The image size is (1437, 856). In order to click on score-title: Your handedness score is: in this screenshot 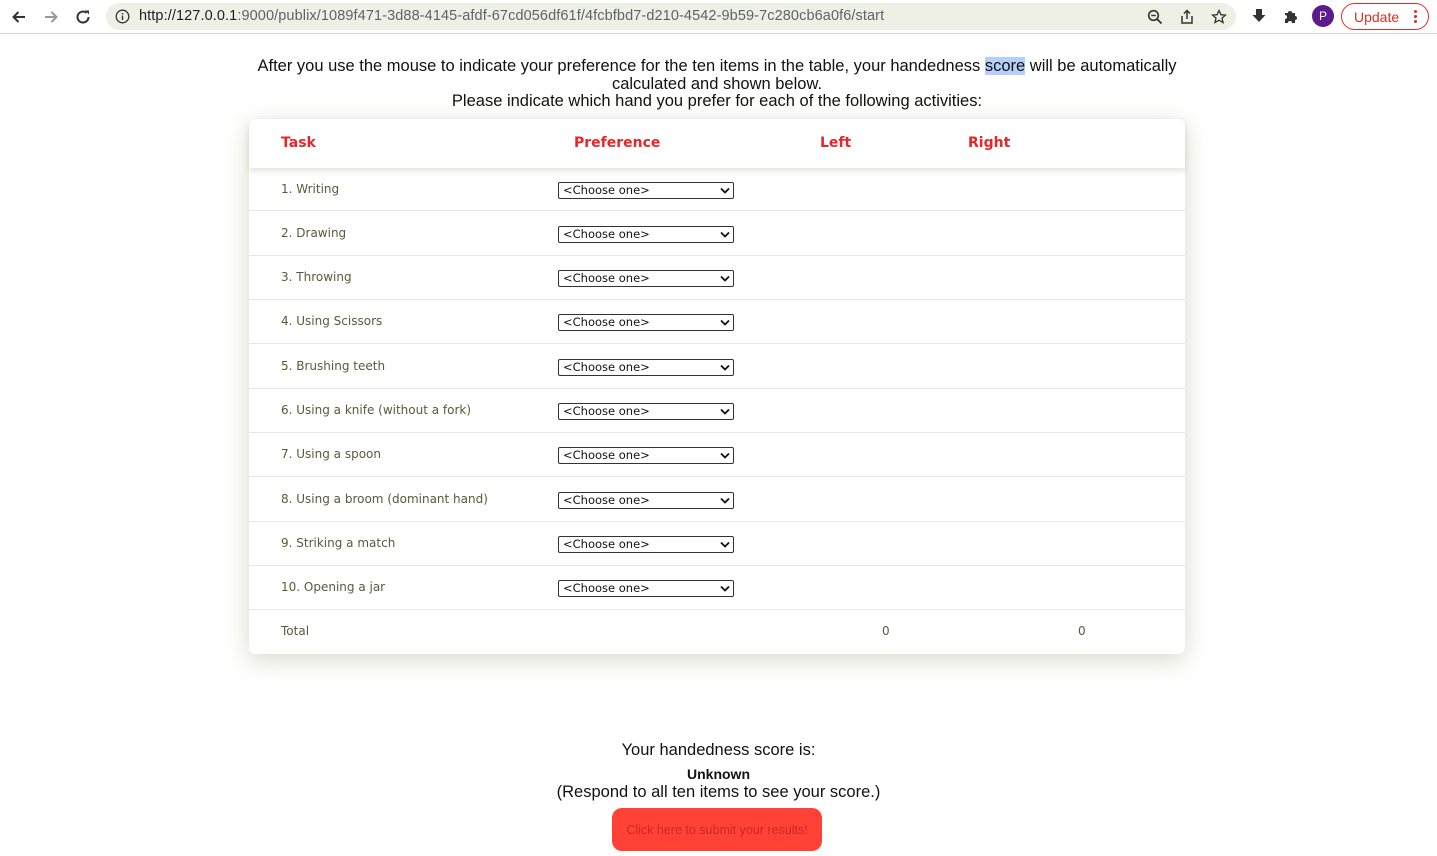, I will do `click(718, 750)`.